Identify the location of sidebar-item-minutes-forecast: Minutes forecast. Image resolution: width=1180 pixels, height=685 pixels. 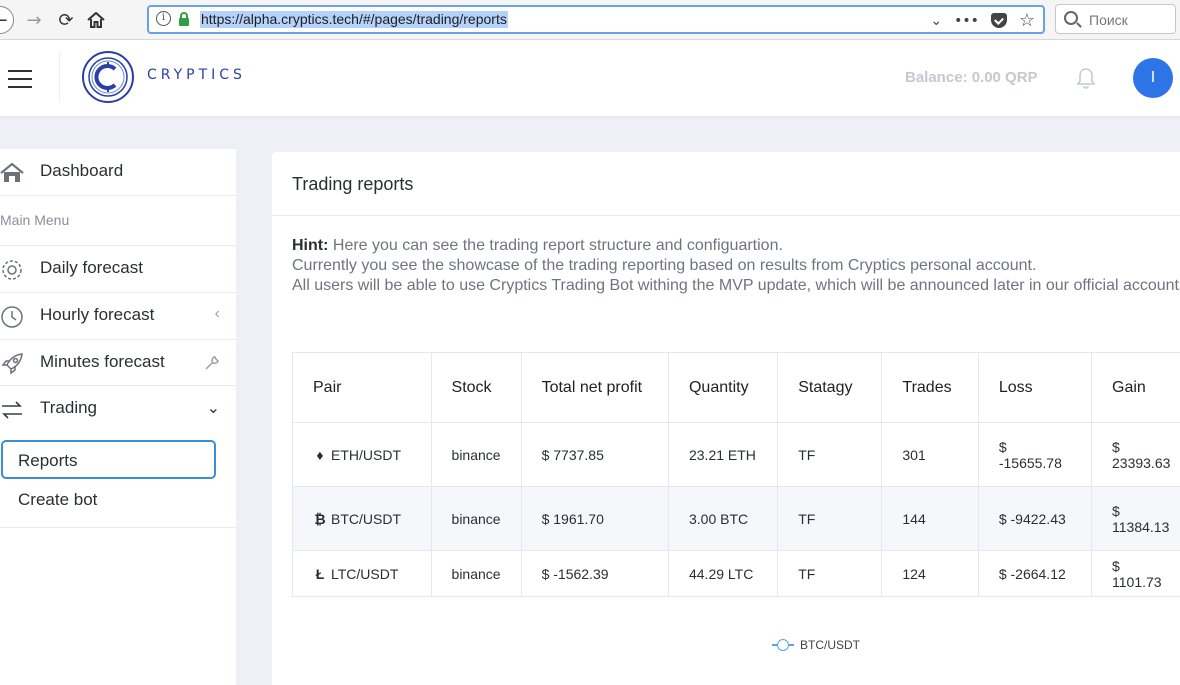
(118, 365).